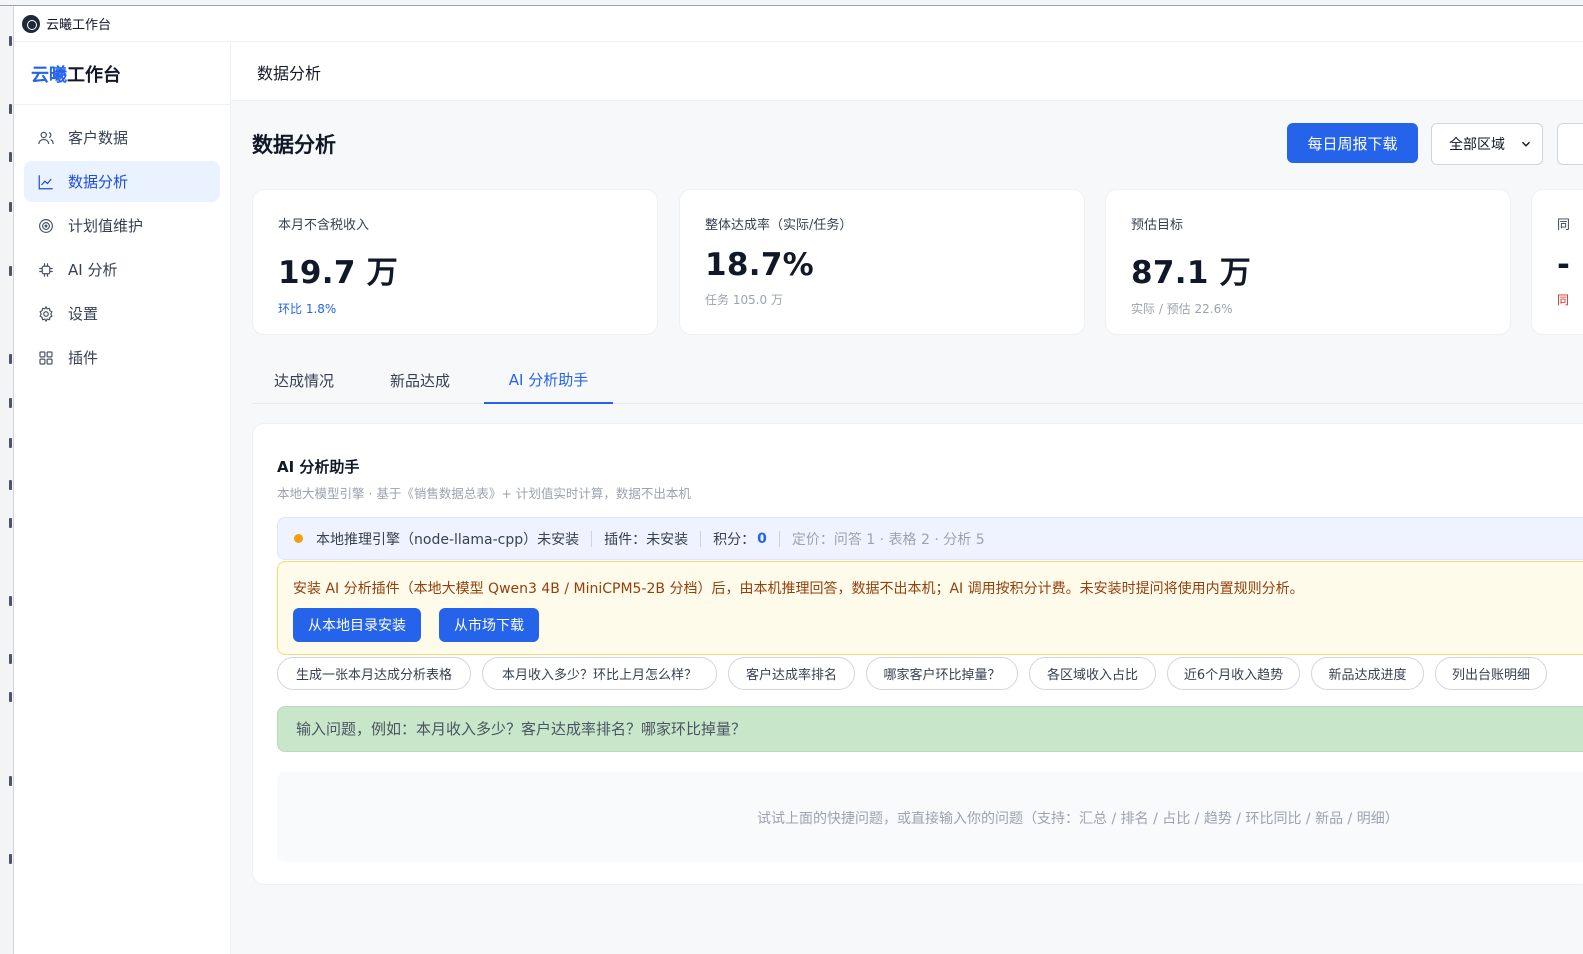  Describe the element at coordinates (324, 225) in the screenshot. I see `kpi-label: 本月不含税收入` at that location.